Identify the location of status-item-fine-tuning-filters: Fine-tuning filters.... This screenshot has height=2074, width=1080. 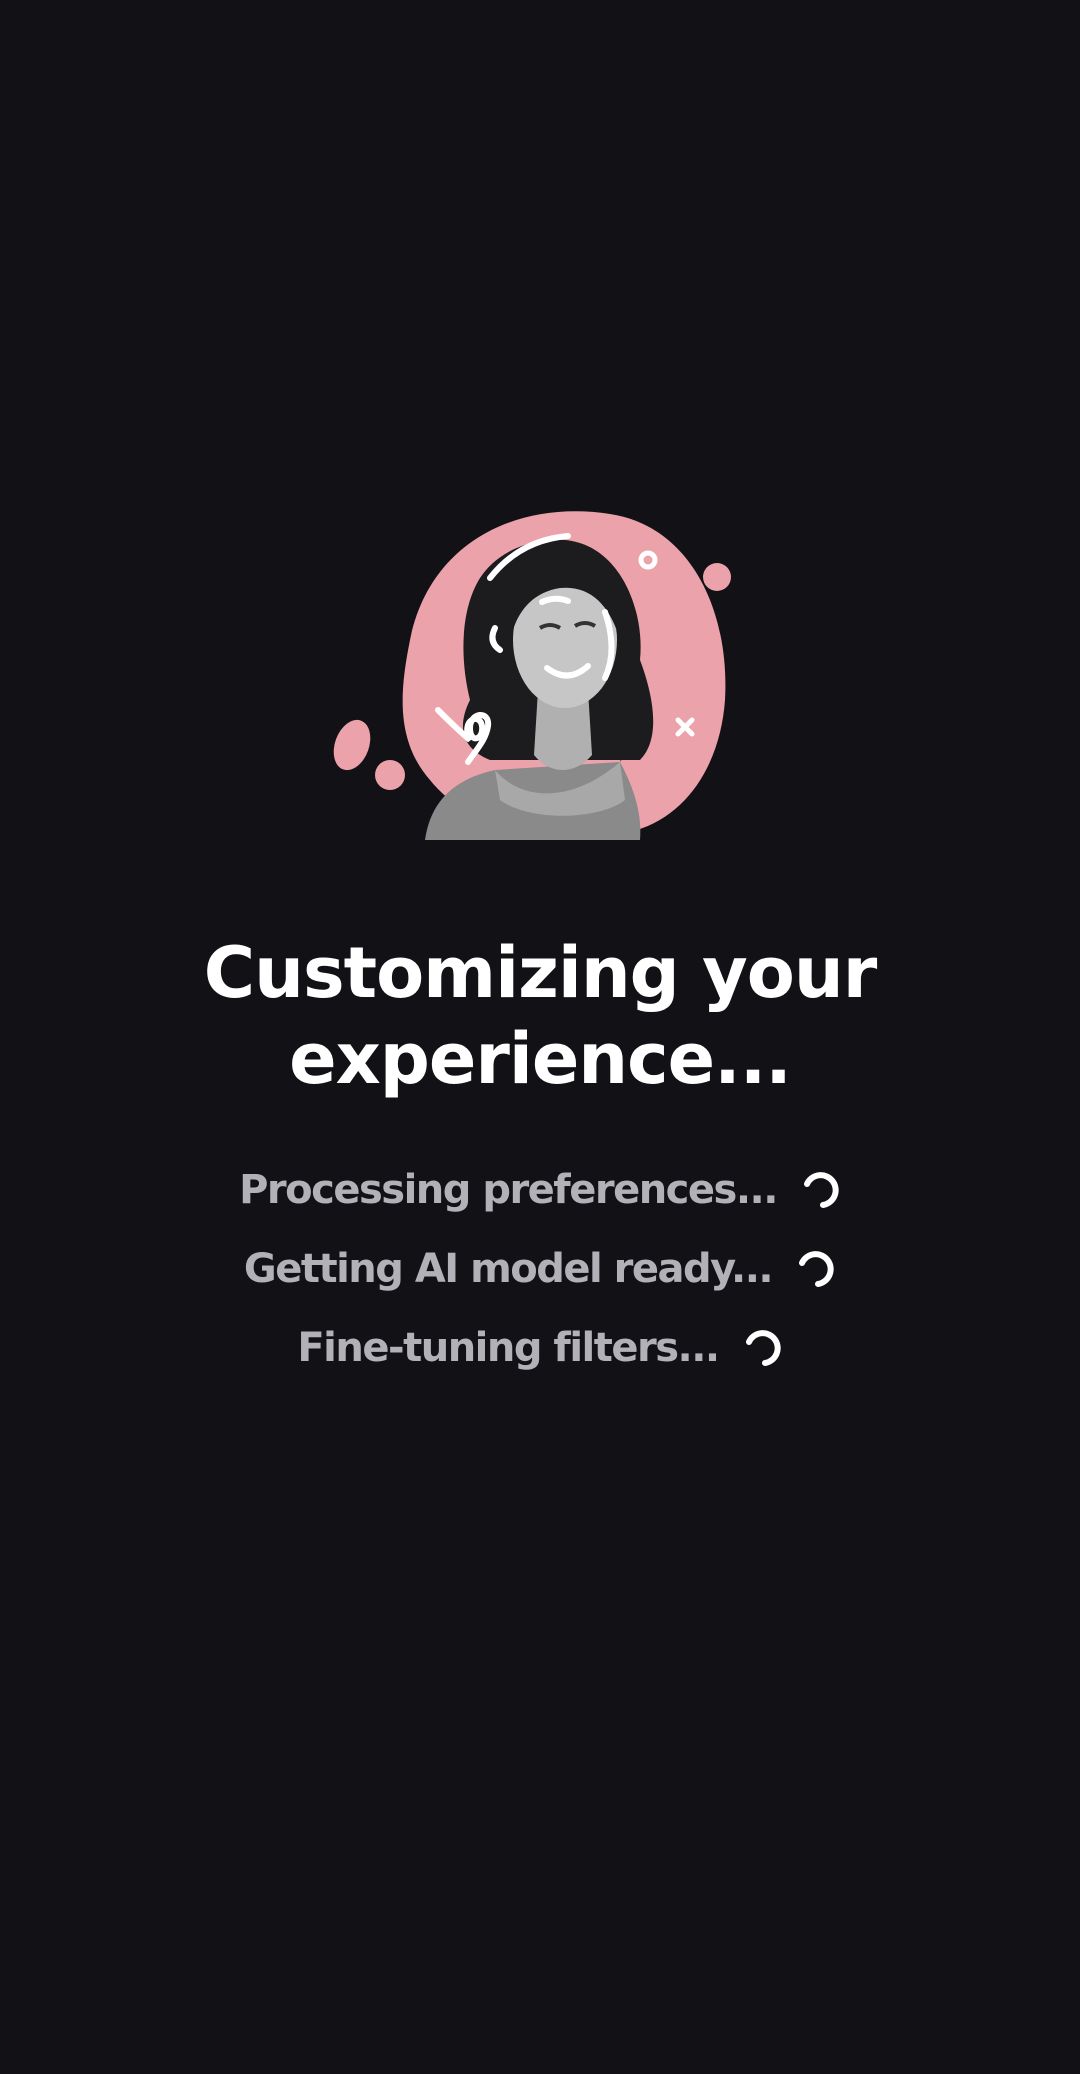
(540, 1347).